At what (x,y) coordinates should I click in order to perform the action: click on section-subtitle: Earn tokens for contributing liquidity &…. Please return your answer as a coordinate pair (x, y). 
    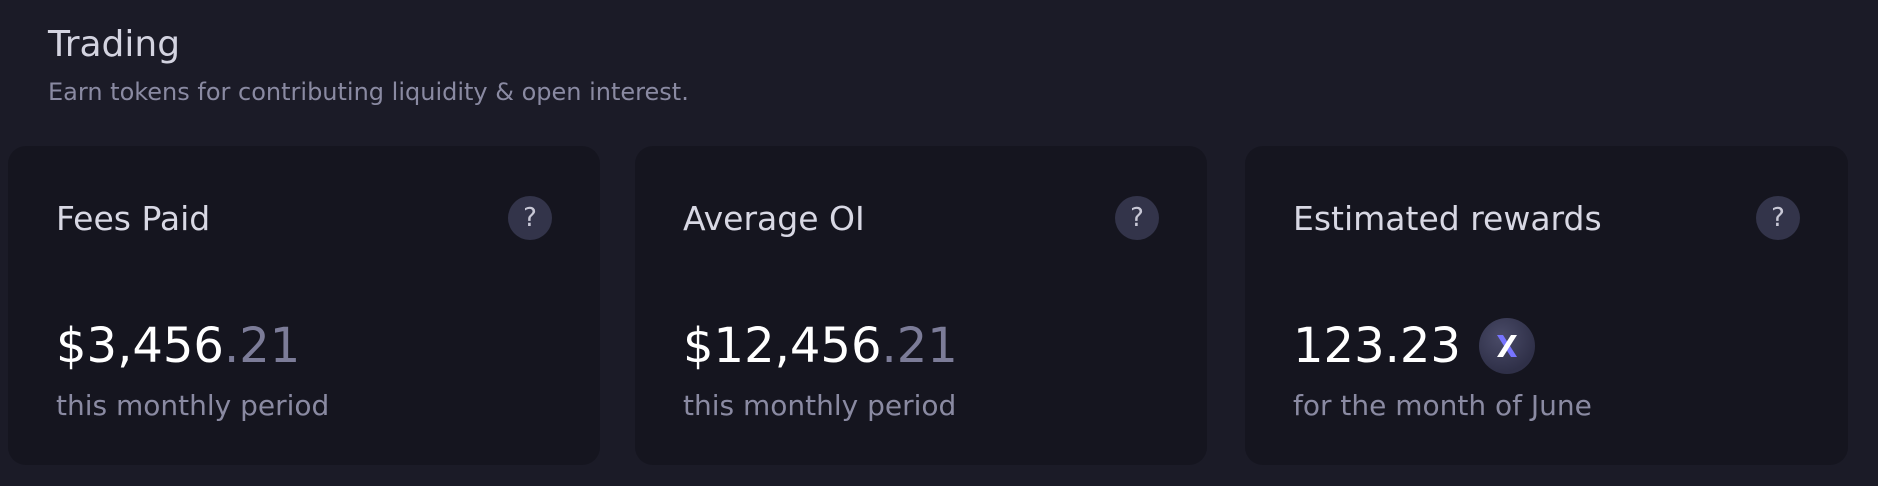
    Looking at the image, I should click on (368, 92).